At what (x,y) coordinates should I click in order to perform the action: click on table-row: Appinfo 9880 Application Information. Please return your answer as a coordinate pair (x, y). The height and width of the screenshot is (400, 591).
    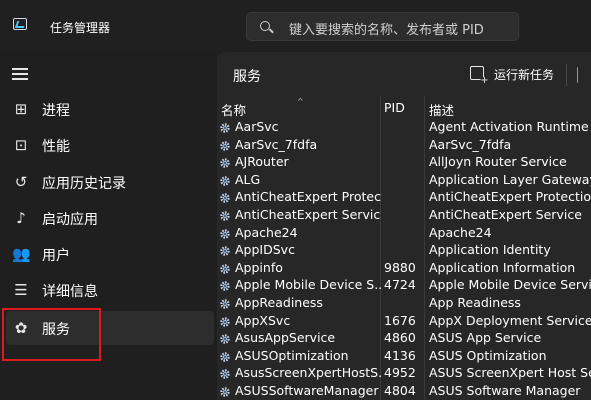
    Looking at the image, I should click on (404, 268).